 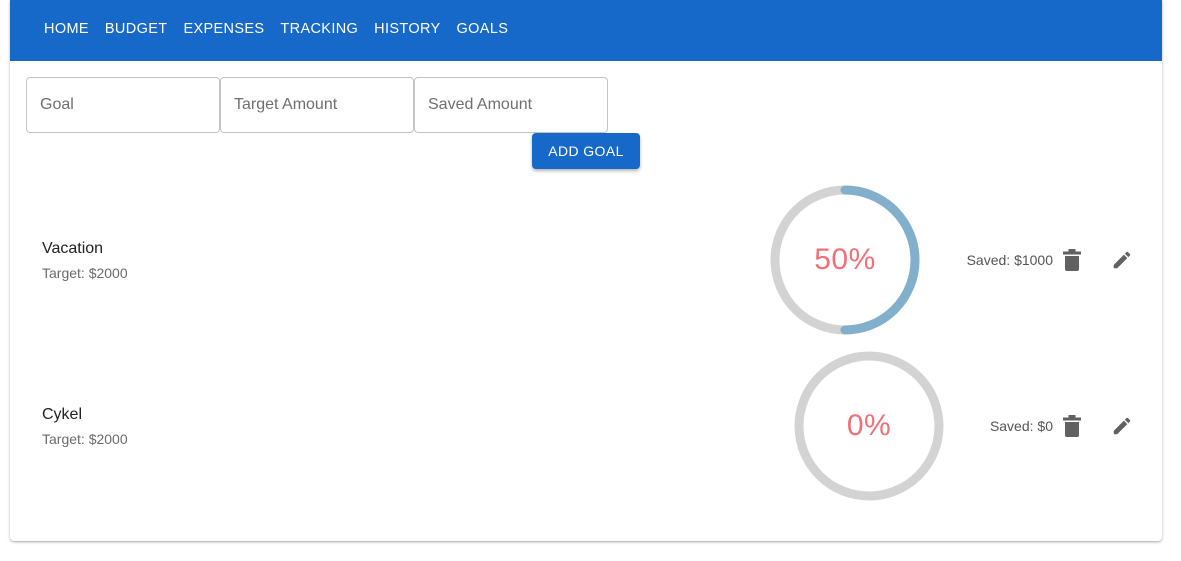 I want to click on saved-amount-field, so click(x=511, y=105).